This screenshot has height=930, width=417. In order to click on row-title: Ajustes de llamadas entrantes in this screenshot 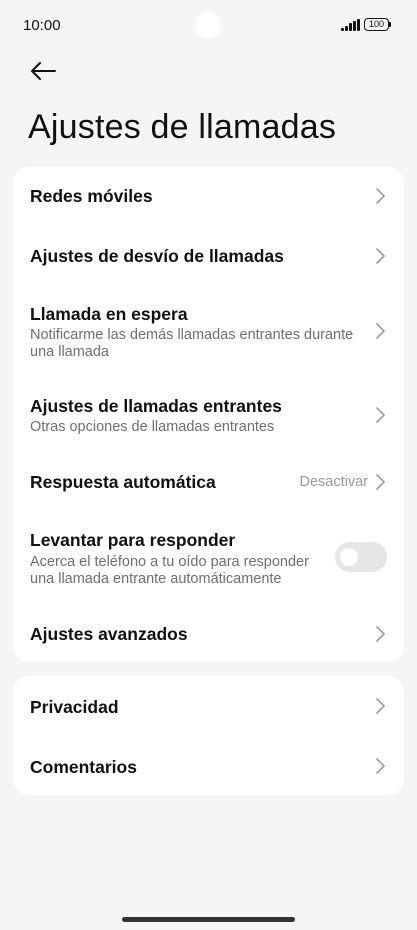, I will do `click(156, 406)`.